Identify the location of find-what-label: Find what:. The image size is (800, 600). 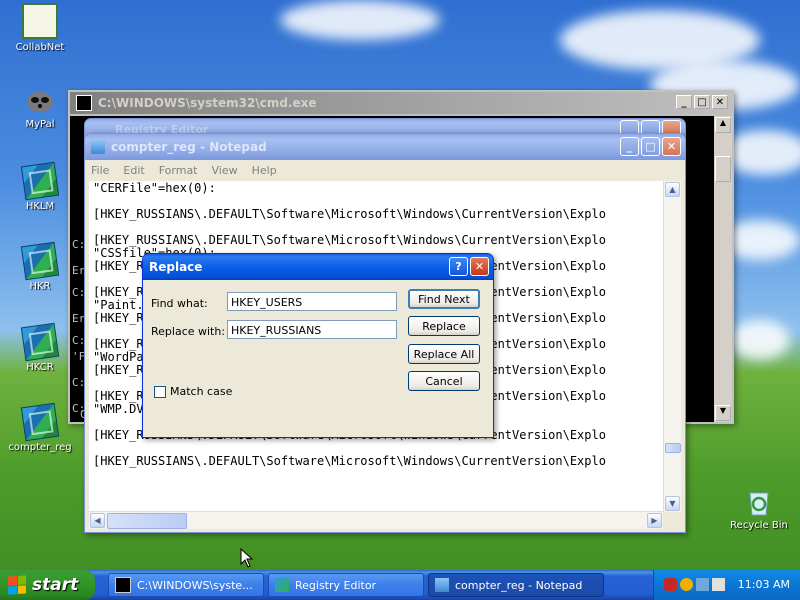
(179, 303).